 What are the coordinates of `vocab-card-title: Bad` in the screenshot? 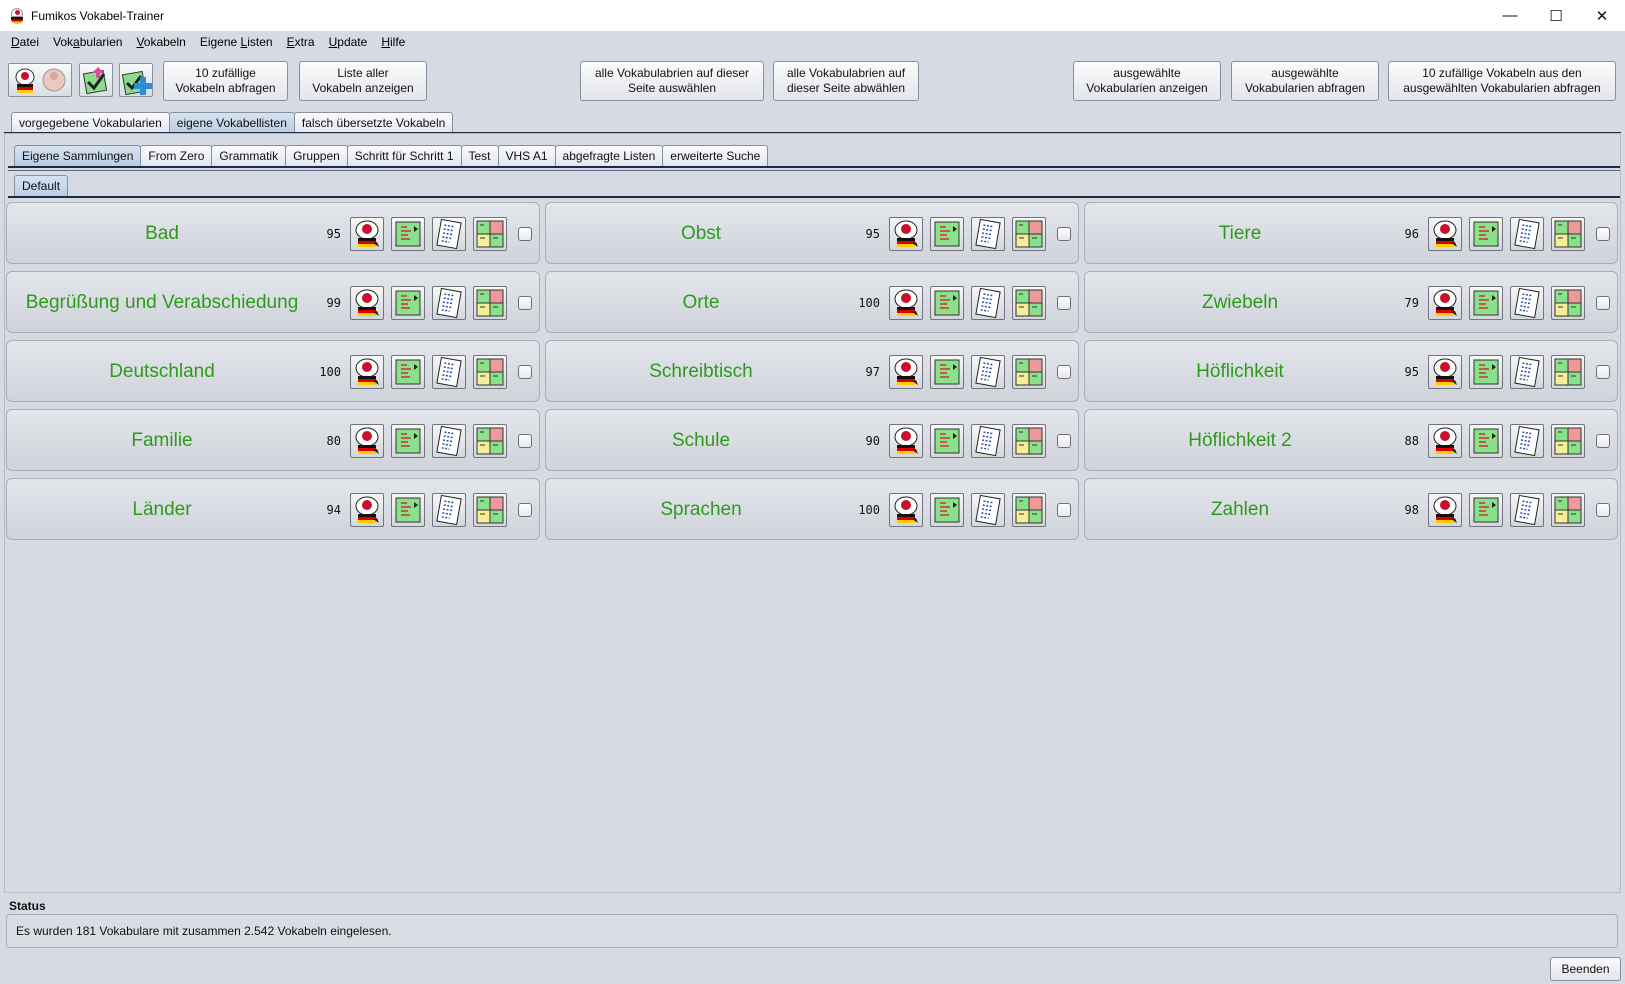 It's located at (162, 234).